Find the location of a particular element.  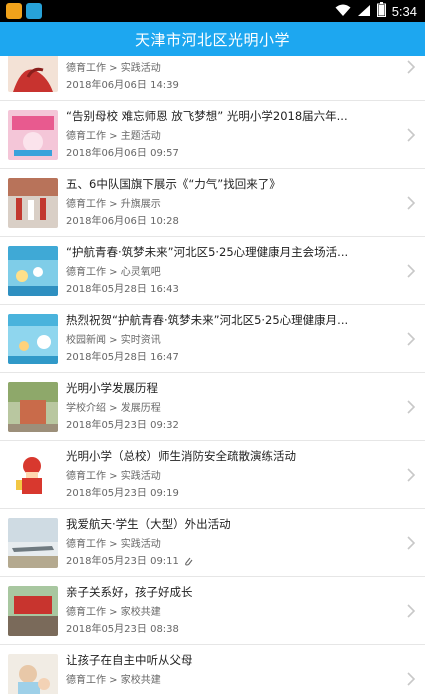

news-category: 校园新闻 > 实时资讯 is located at coordinates (113, 340).